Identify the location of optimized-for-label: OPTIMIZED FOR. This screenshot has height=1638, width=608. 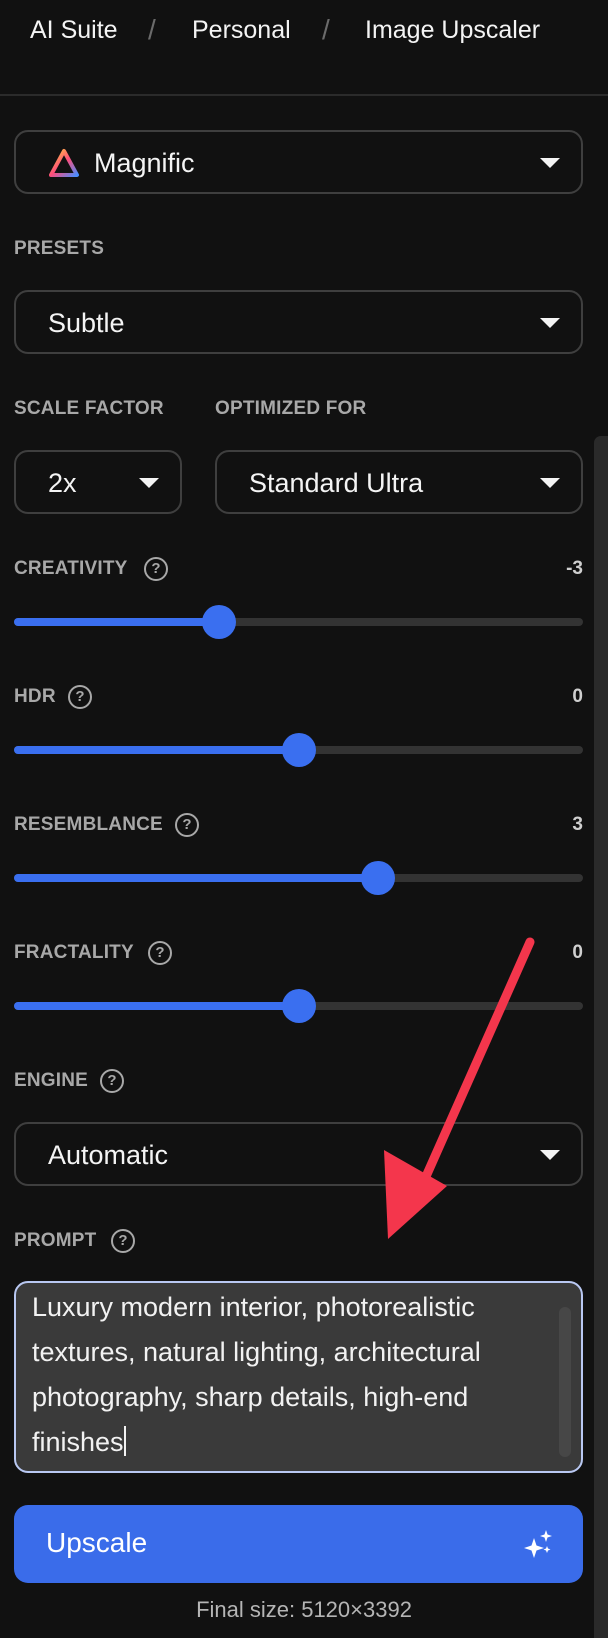
(291, 408).